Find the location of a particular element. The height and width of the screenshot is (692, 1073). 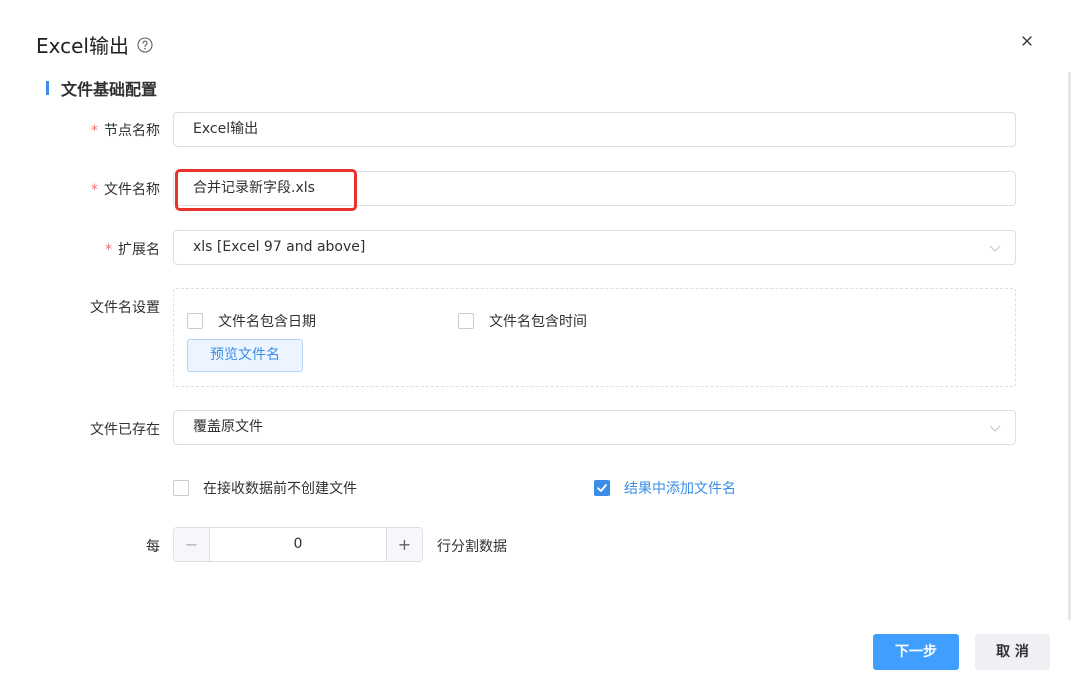

file-exists-select: 覆盖原文件 is located at coordinates (594, 427).